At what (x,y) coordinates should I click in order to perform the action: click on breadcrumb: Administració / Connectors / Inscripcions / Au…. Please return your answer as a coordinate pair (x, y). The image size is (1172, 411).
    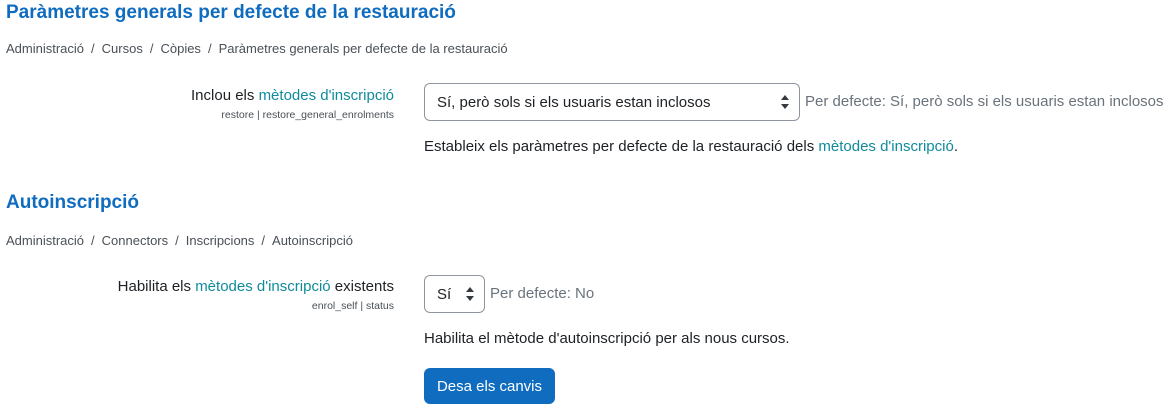
    Looking at the image, I should click on (179, 240).